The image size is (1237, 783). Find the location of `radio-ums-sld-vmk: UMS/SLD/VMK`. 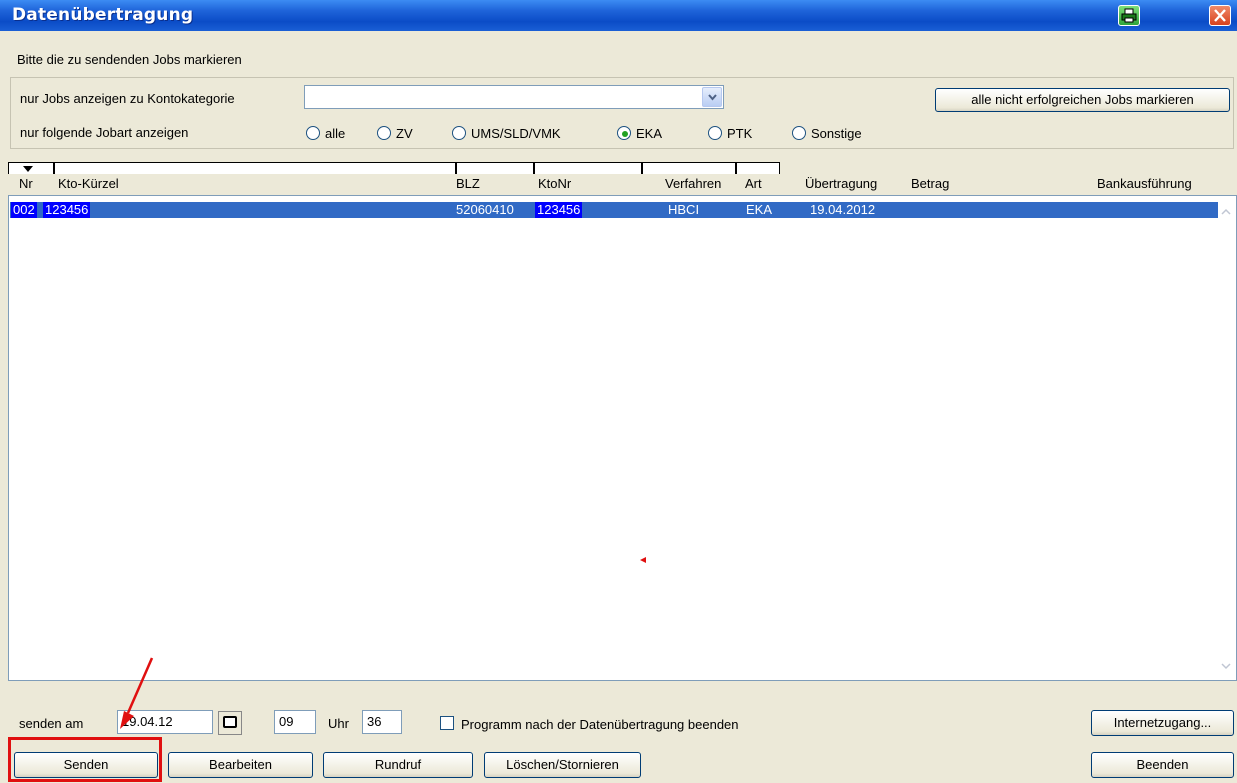

radio-ums-sld-vmk: UMS/SLD/VMK is located at coordinates (527, 135).